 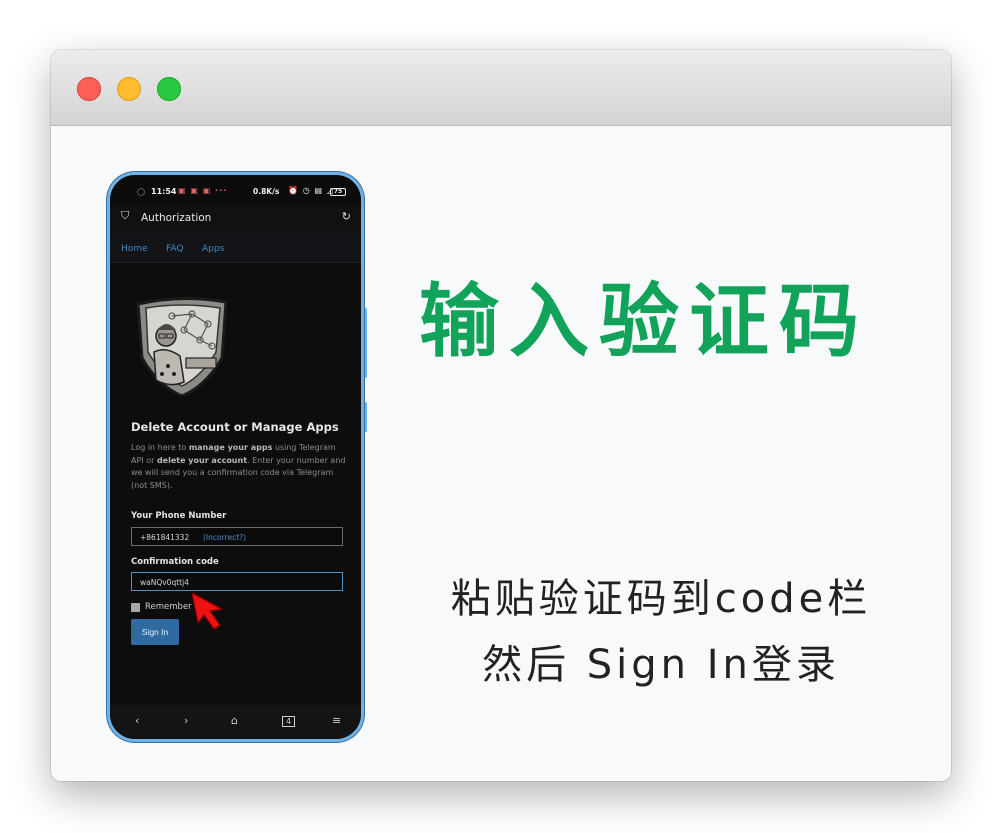 What do you see at coordinates (346, 216) in the screenshot?
I see `reload-icon: ↻` at bounding box center [346, 216].